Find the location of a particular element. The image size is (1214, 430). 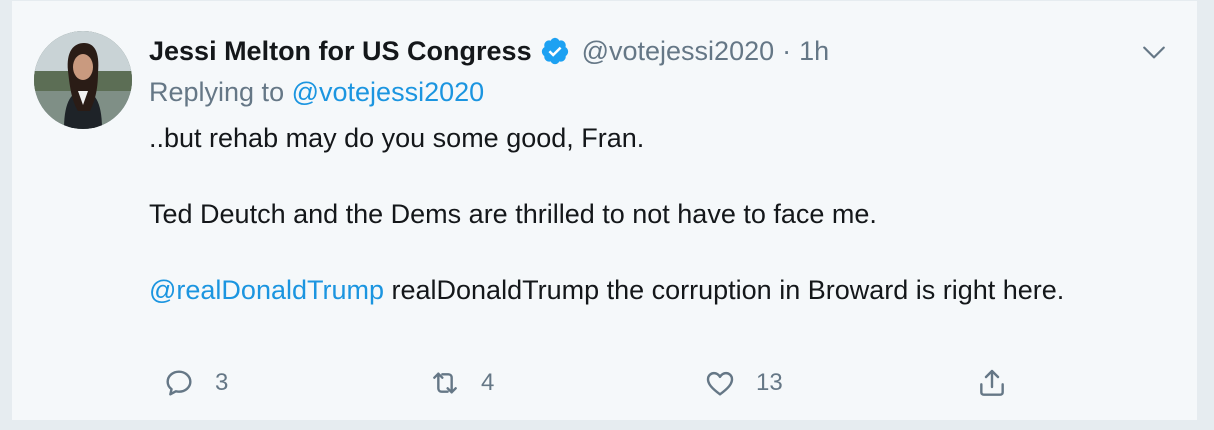

reply-button: 3 is located at coordinates (195, 383).